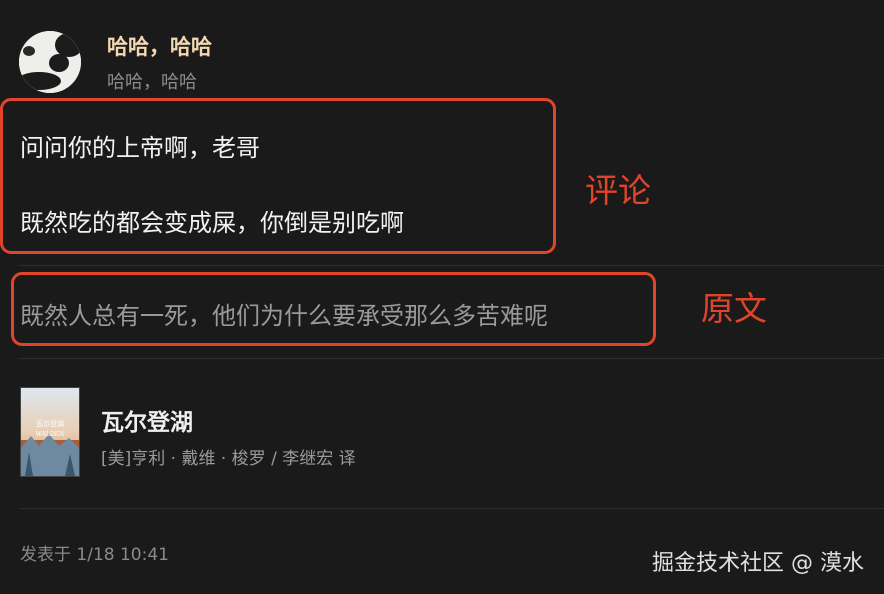 The image size is (884, 594). I want to click on avatar, so click(50, 62).